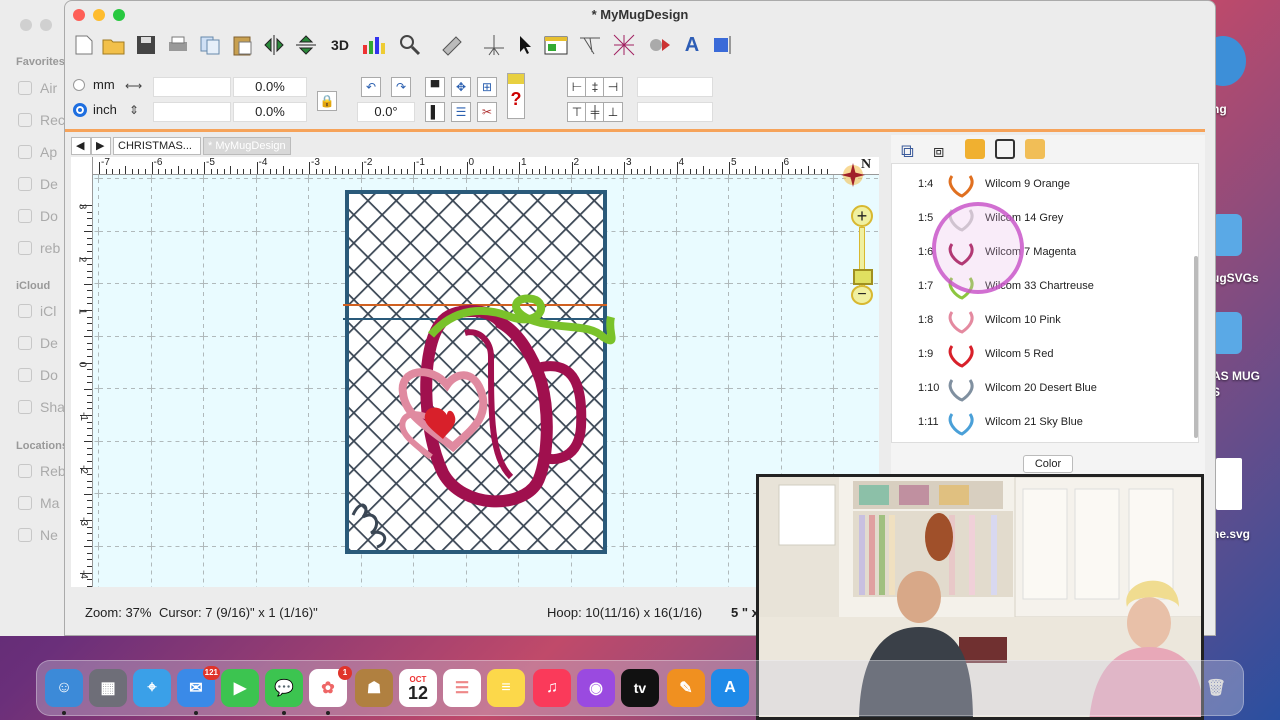 The height and width of the screenshot is (720, 1280). I want to click on launchpad-app-icon: ▦, so click(108, 688).